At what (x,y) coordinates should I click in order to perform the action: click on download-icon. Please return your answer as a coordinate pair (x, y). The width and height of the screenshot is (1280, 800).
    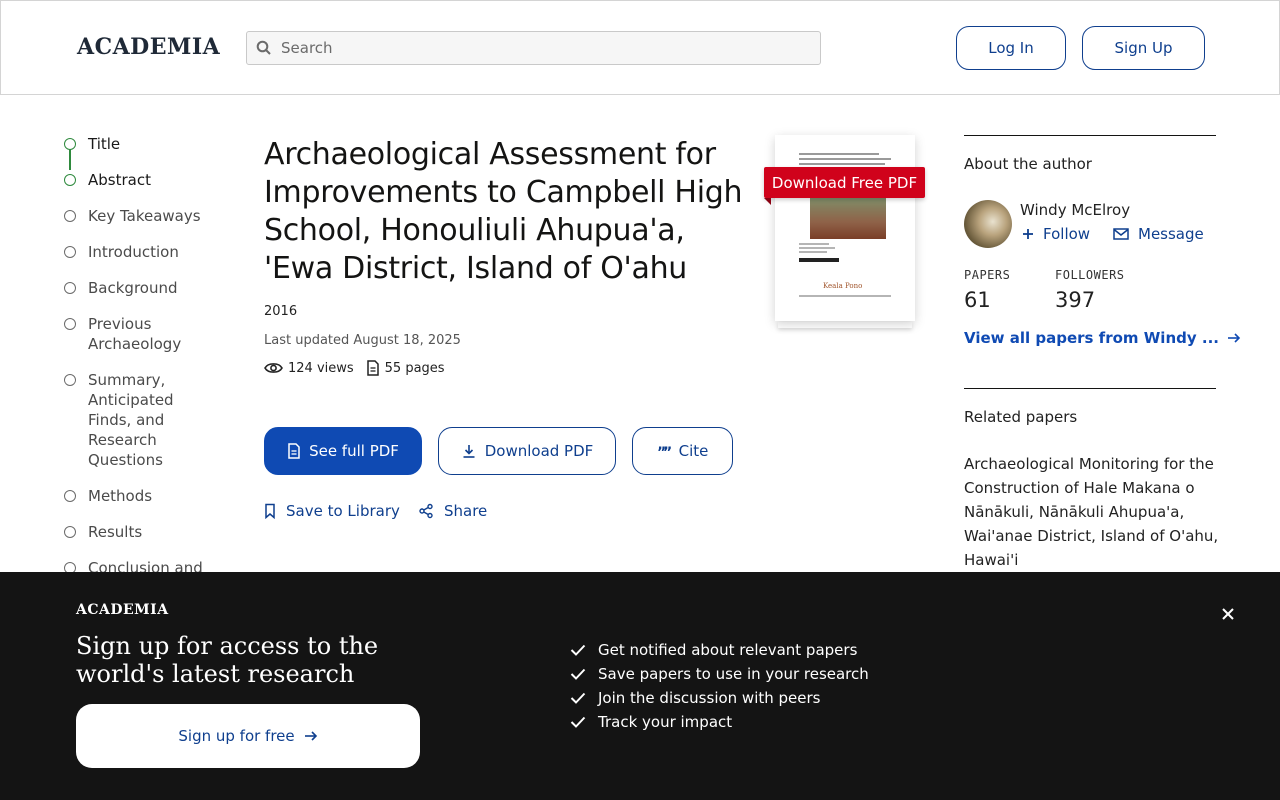
    Looking at the image, I should click on (469, 451).